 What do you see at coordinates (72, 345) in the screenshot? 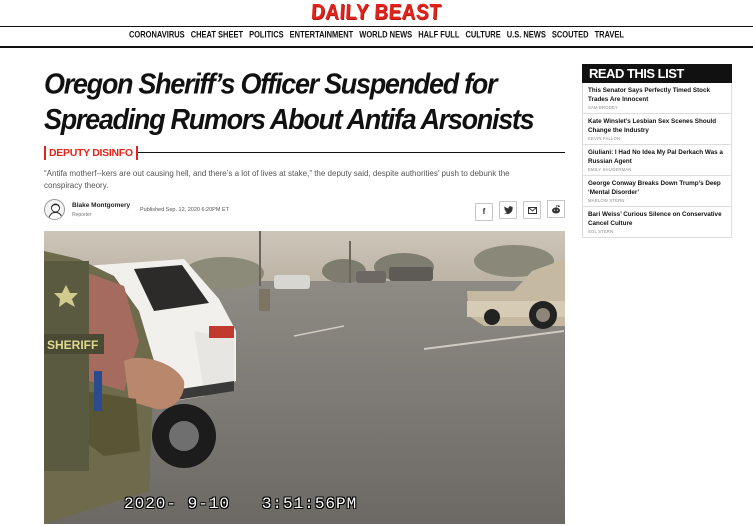
I see `sheriff-patch-text: SHERIFF` at bounding box center [72, 345].